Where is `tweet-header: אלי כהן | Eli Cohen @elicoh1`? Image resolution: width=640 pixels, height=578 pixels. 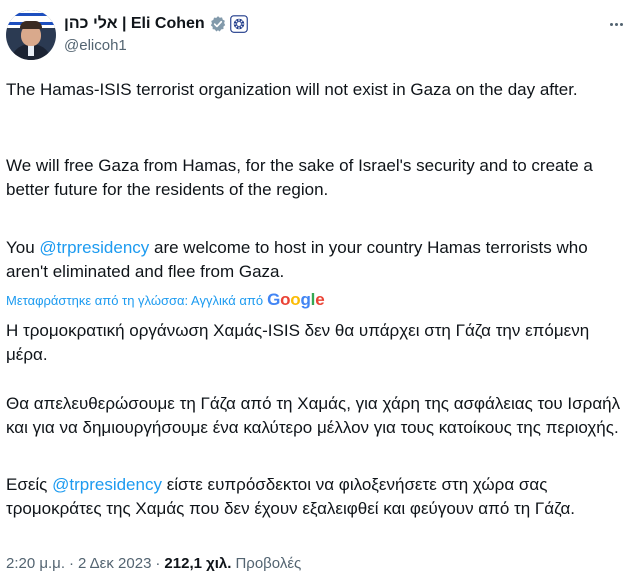
tweet-header: אלי כהן | Eli Cohen @elicoh1 is located at coordinates (320, 35).